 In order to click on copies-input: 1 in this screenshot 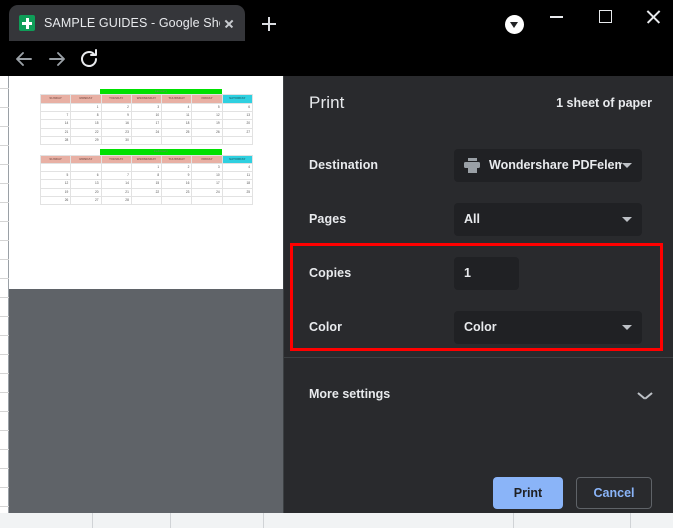, I will do `click(486, 273)`.